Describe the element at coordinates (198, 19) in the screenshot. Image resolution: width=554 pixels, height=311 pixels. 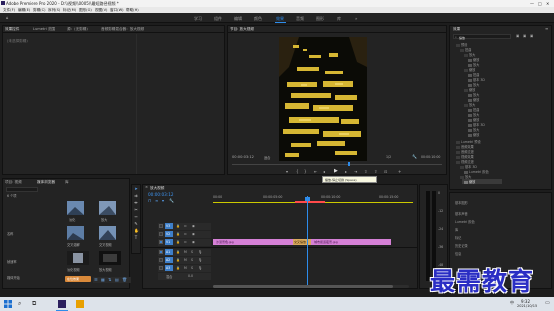
I see `workspace-learn: 学习` at that location.